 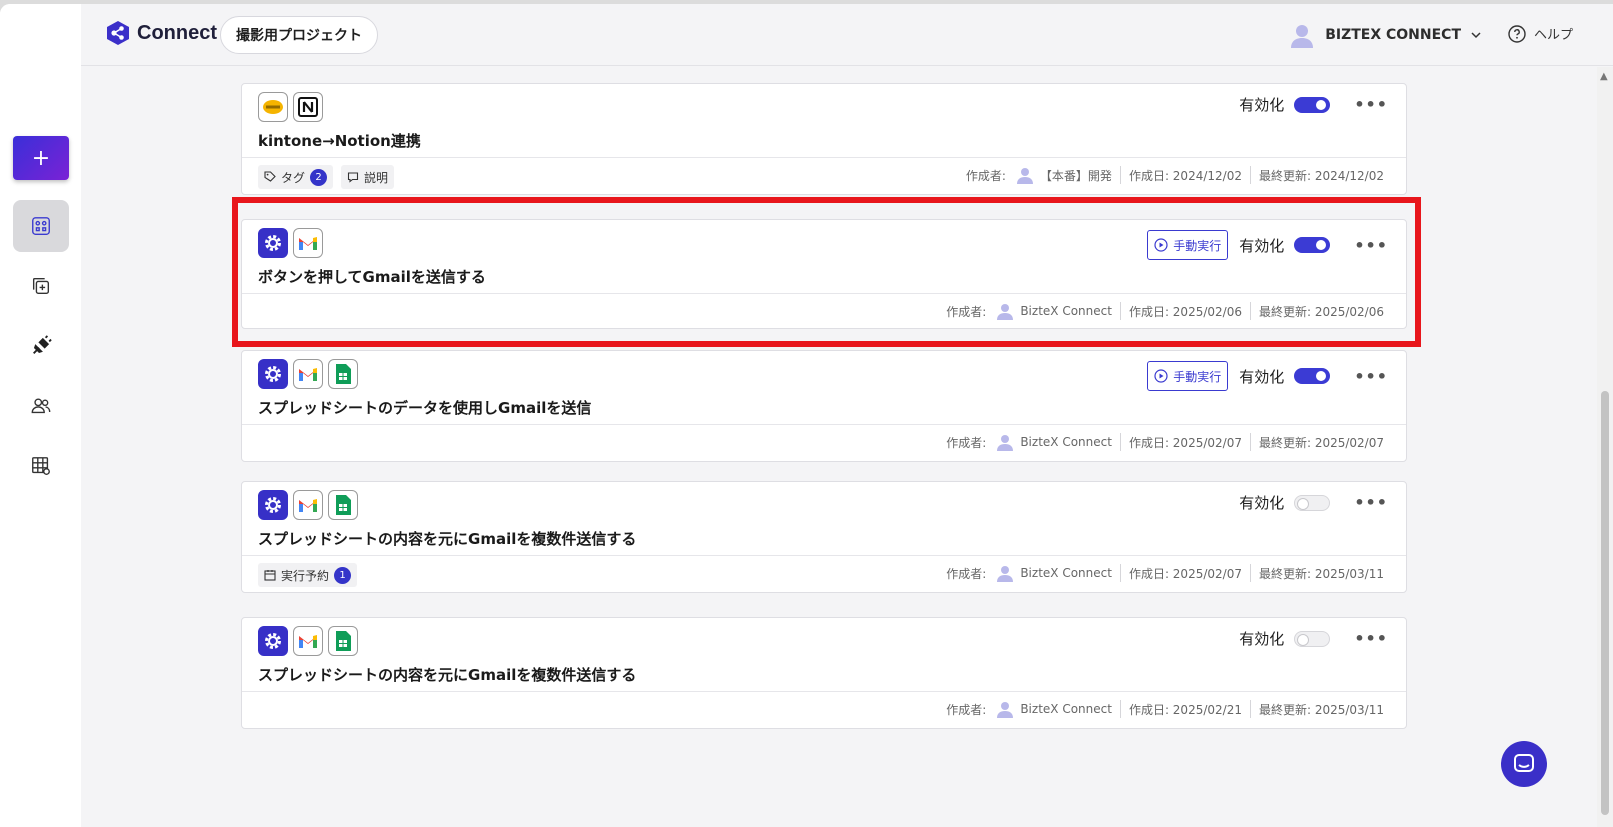 What do you see at coordinates (273, 107) in the screenshot?
I see `kintone-icon` at bounding box center [273, 107].